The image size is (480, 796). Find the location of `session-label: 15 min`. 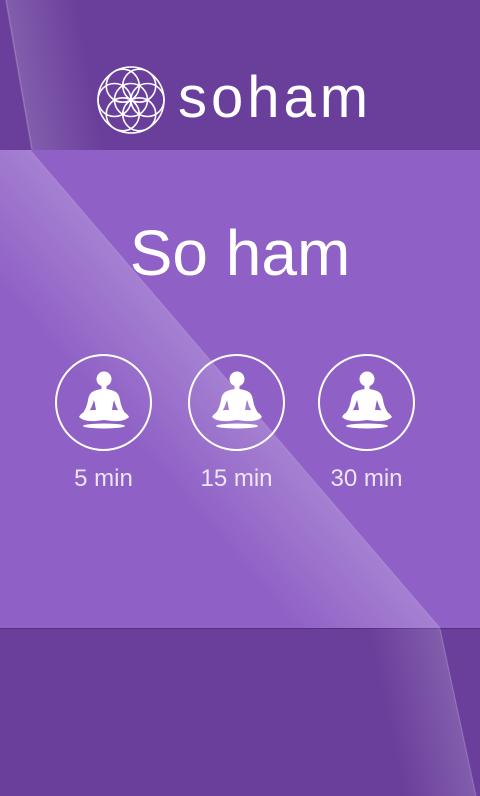

session-label: 15 min is located at coordinates (236, 478).